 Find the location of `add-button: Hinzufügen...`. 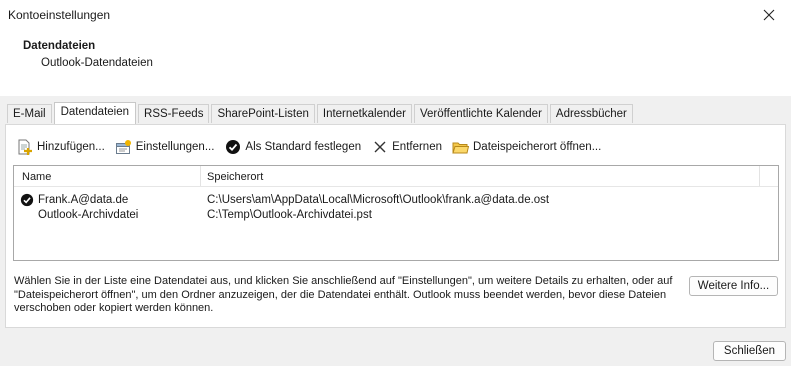

add-button: Hinzufügen... is located at coordinates (60, 147).